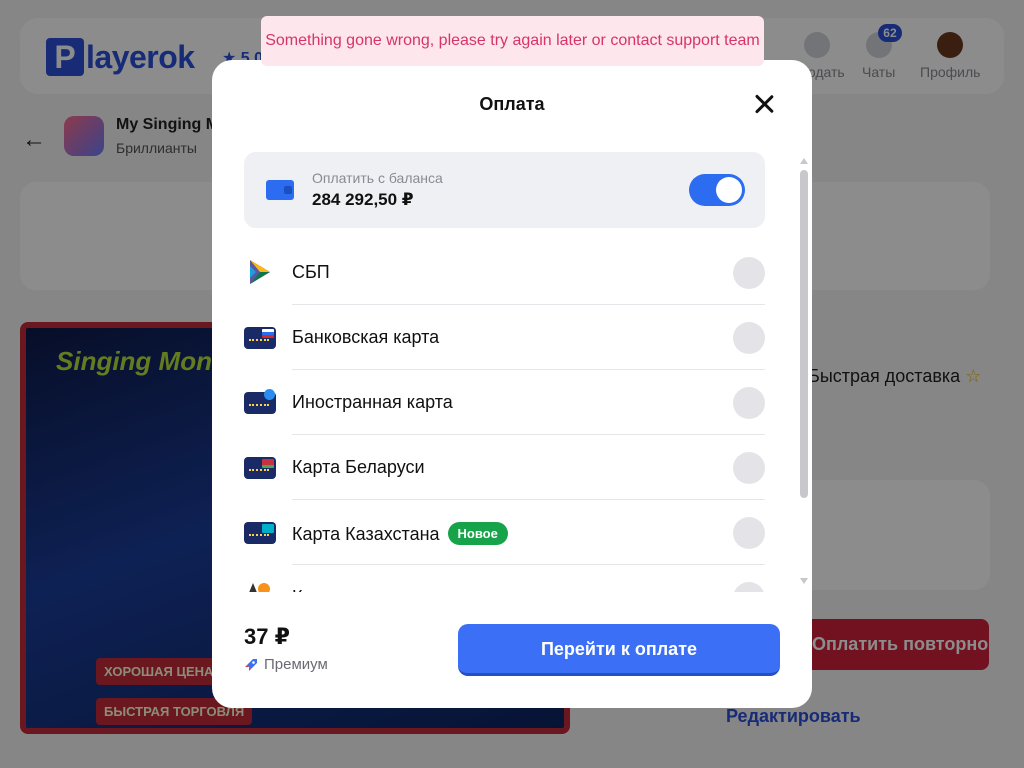  Describe the element at coordinates (504, 578) in the screenshot. I see `payment-method-crypto: К` at that location.